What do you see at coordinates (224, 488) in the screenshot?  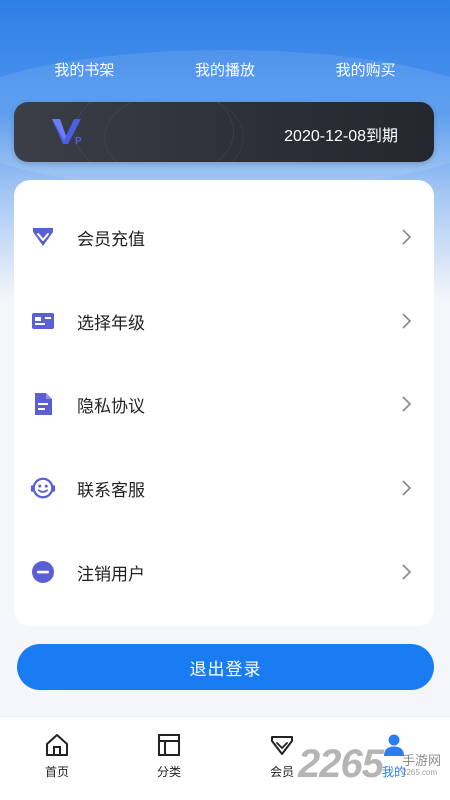 I see `menu-item-customer-service: 联系客服` at bounding box center [224, 488].